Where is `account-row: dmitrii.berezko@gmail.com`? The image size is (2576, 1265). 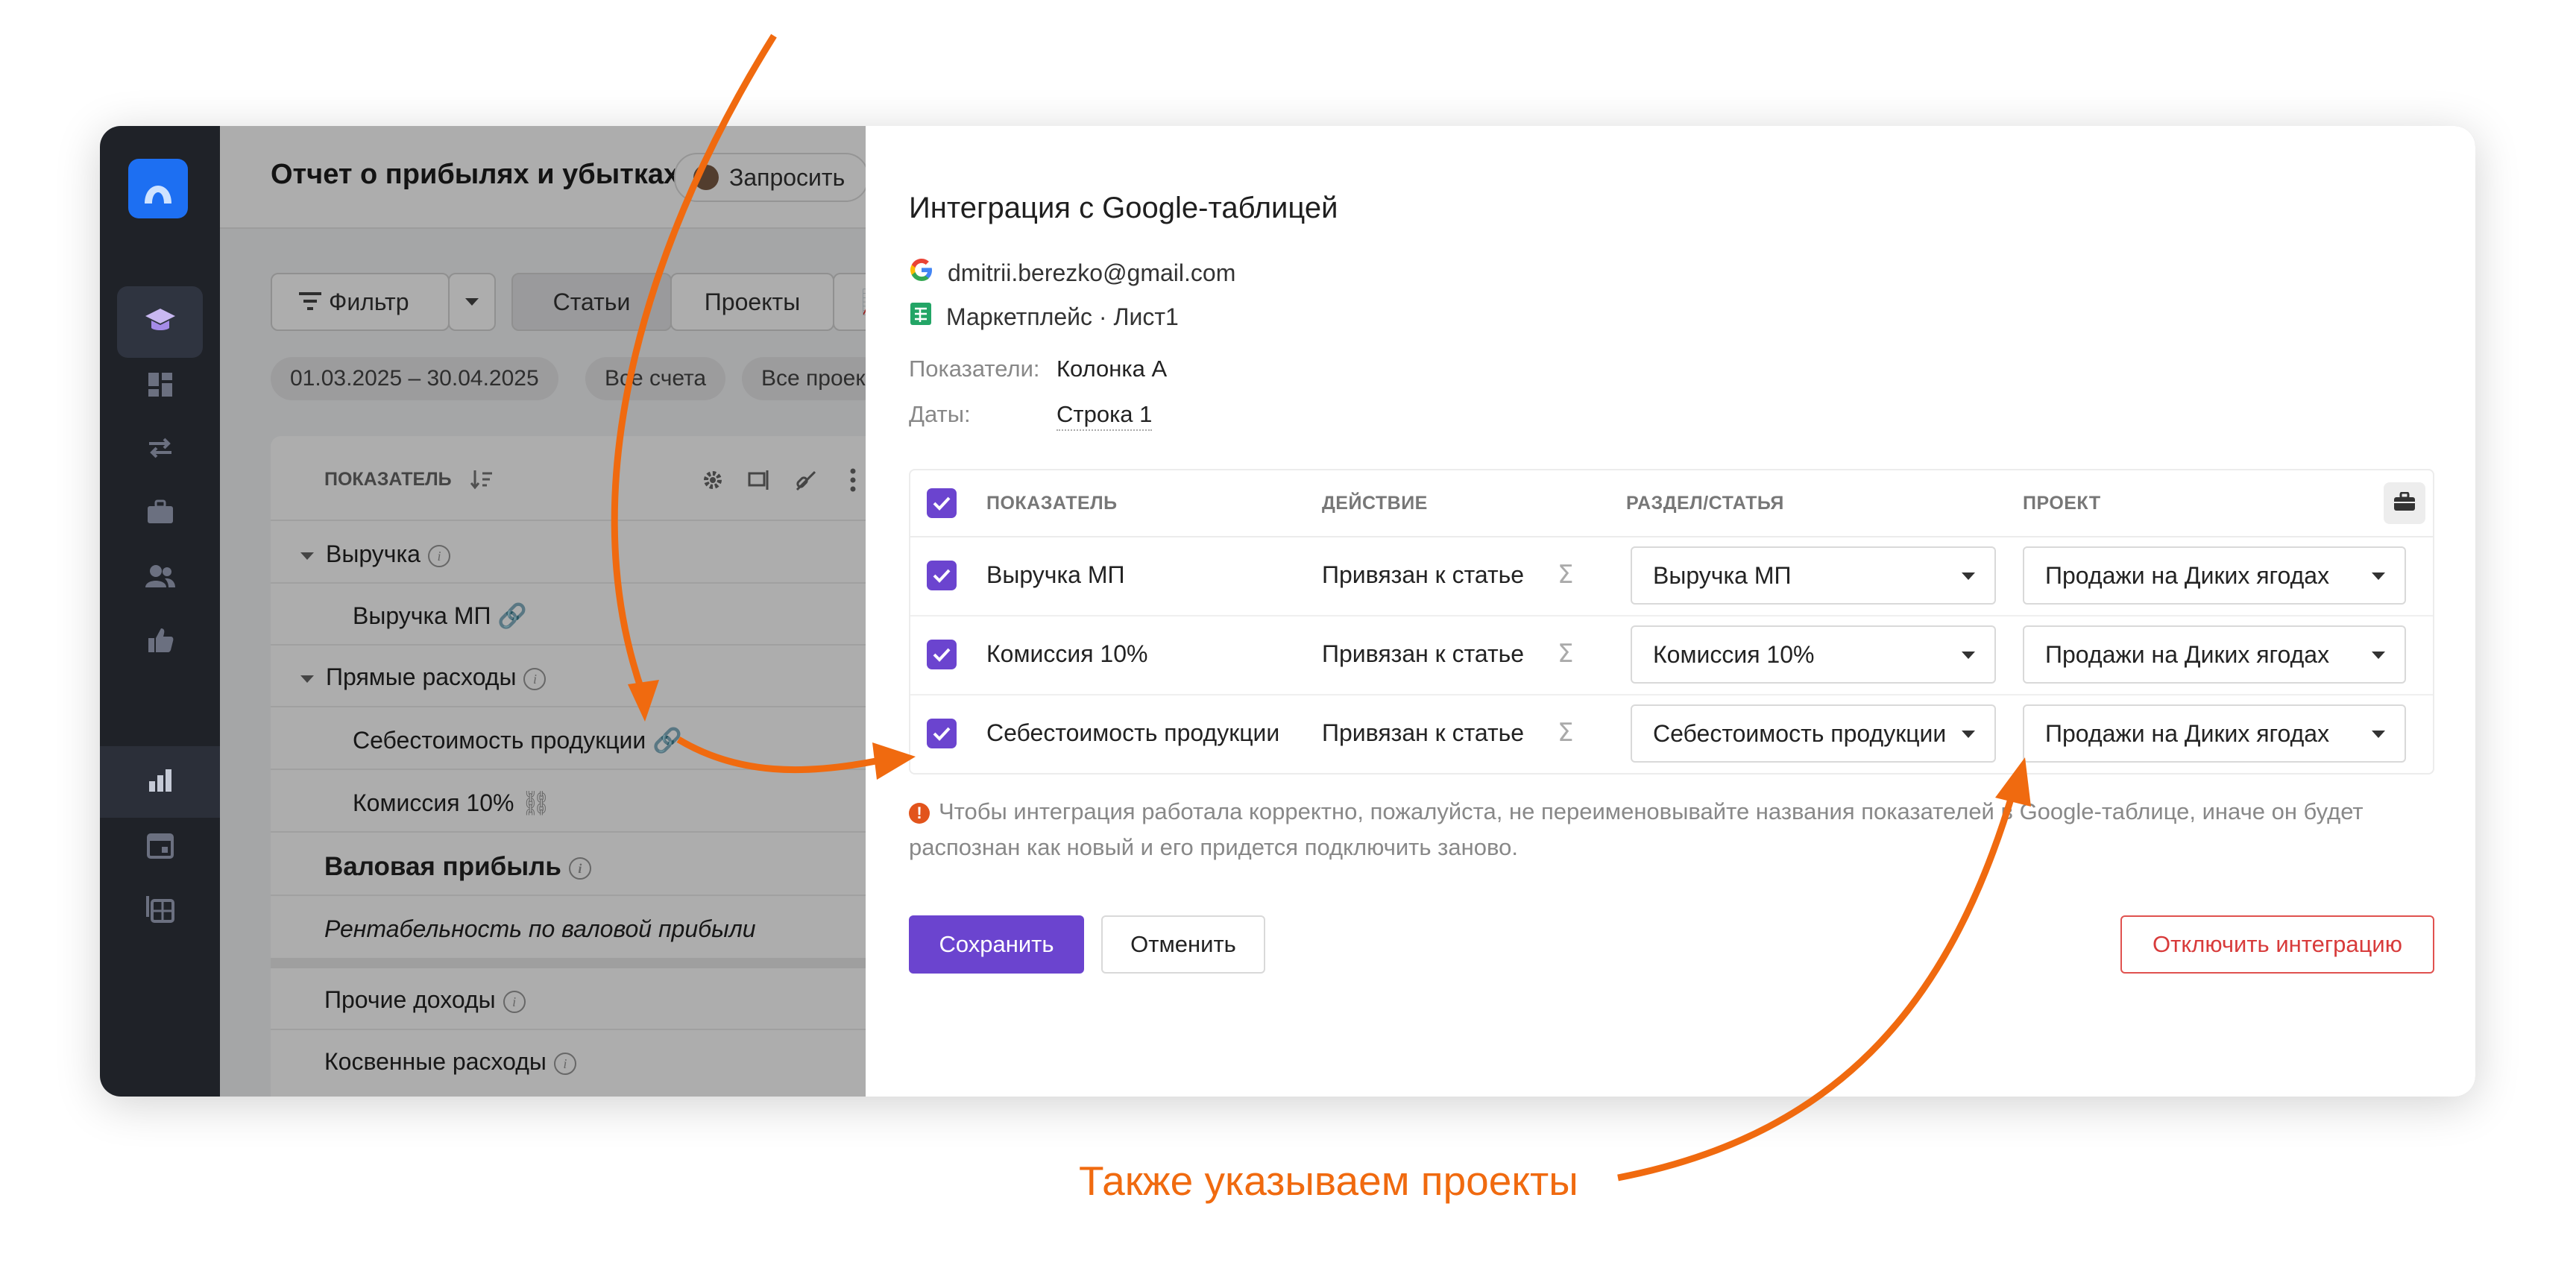
account-row: dmitrii.berezko@gmail.com is located at coordinates (1072, 272).